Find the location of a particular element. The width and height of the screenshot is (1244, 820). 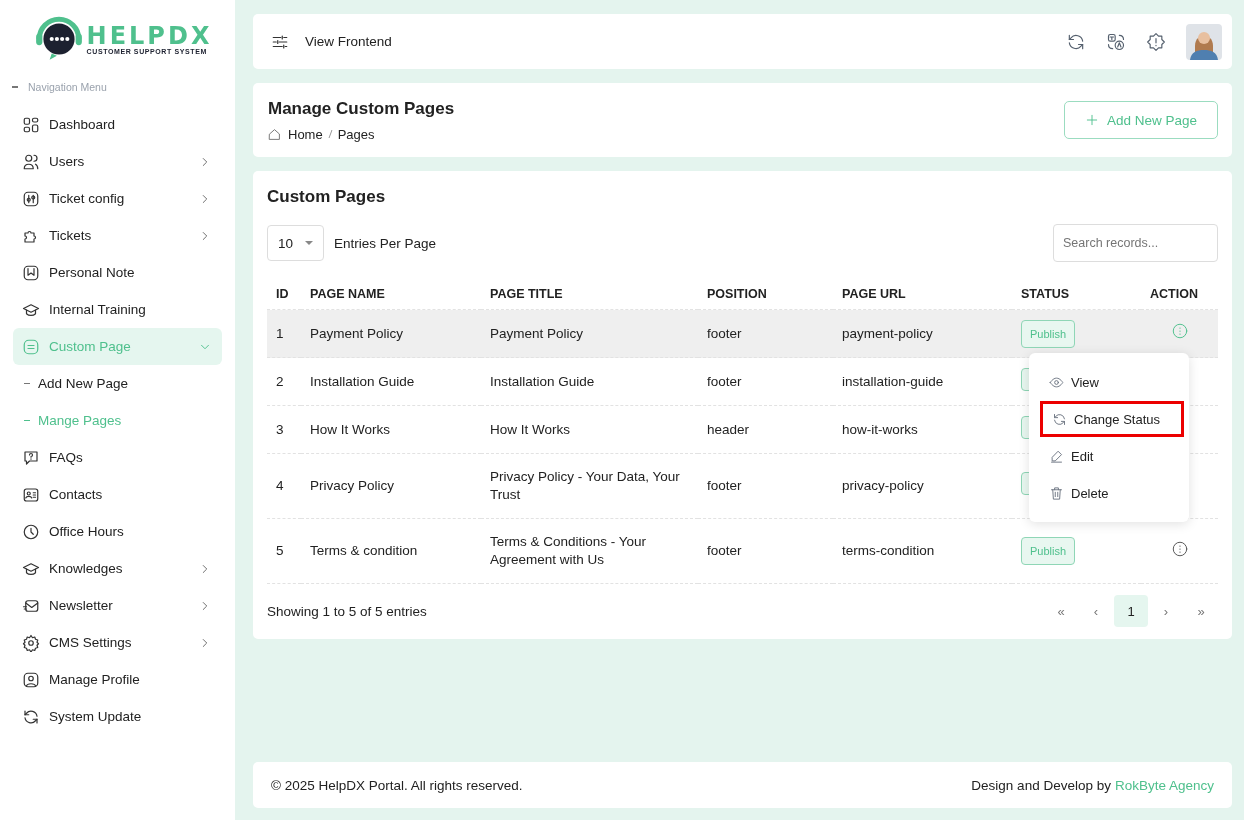

profile-icon is located at coordinates (31, 679).